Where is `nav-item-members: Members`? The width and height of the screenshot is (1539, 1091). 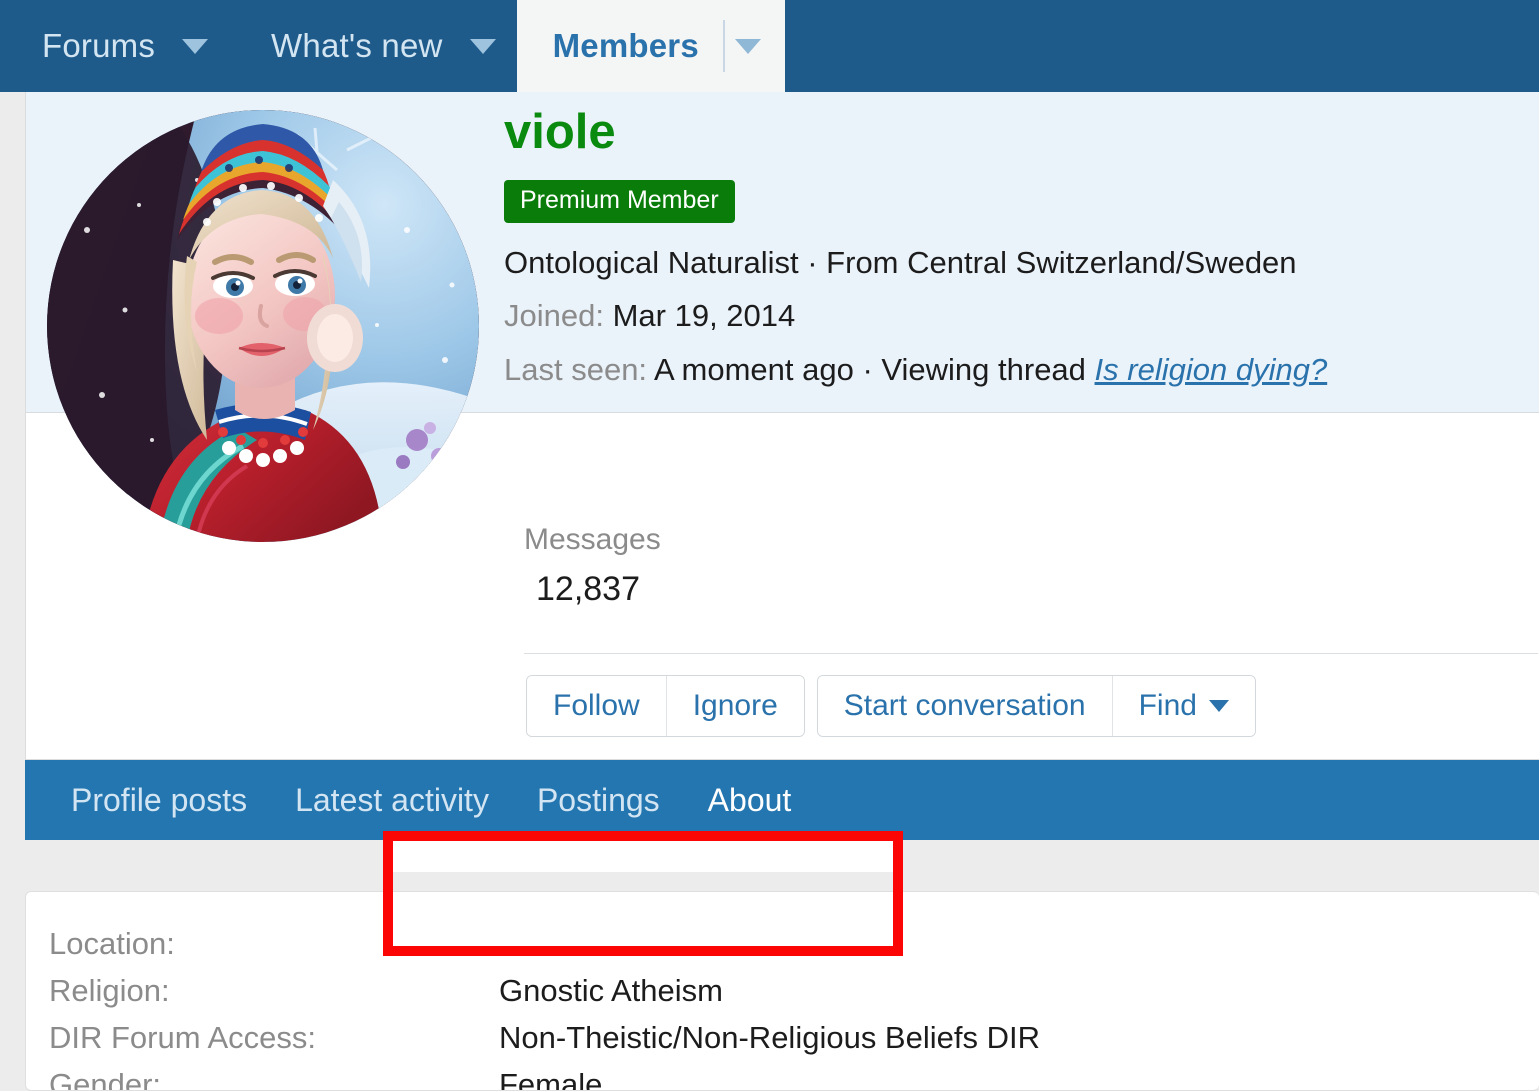
nav-item-members: Members is located at coordinates (650, 46).